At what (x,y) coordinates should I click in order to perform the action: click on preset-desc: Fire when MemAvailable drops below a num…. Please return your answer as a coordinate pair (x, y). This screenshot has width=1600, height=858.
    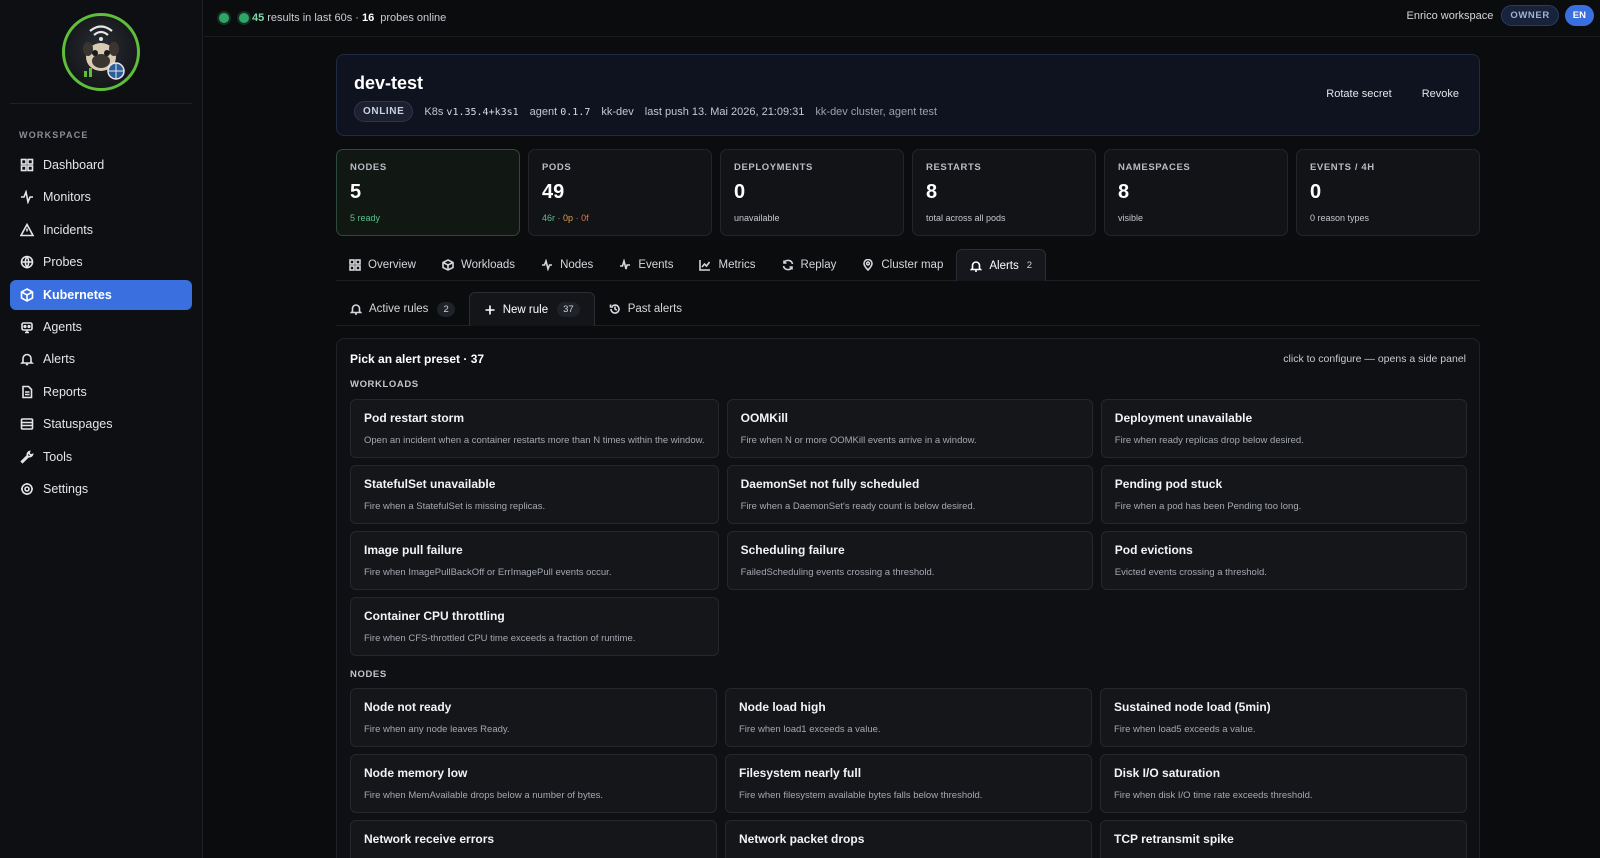
    Looking at the image, I should click on (484, 795).